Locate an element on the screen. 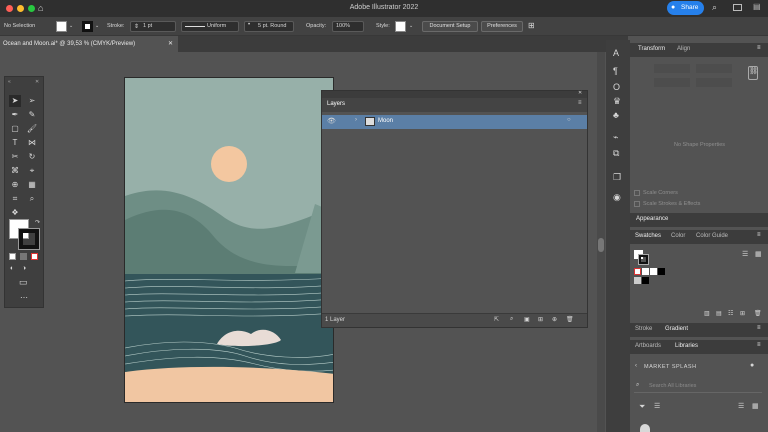 Image resolution: width=768 pixels, height=432 pixels. brush-definition: • 5 pt. Round is located at coordinates (269, 26).